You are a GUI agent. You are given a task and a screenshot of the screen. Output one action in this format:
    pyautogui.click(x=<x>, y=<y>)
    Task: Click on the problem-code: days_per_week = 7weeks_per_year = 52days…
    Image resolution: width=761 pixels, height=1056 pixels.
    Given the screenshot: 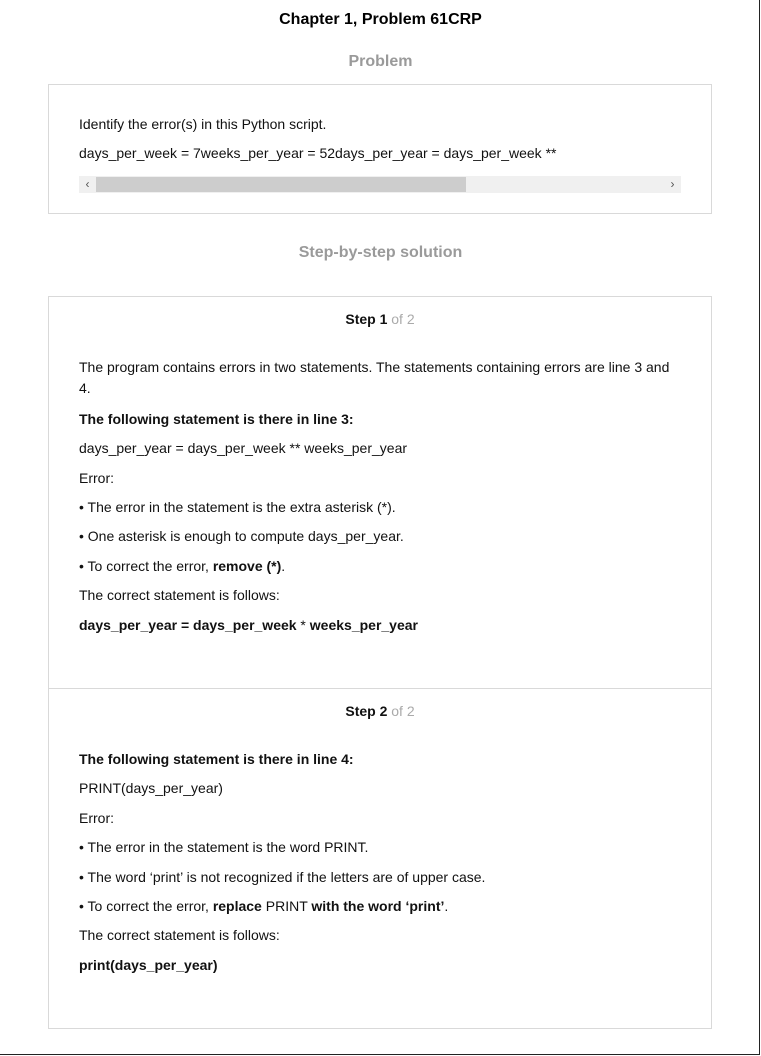 What is the action you would take?
    pyautogui.click(x=318, y=153)
    